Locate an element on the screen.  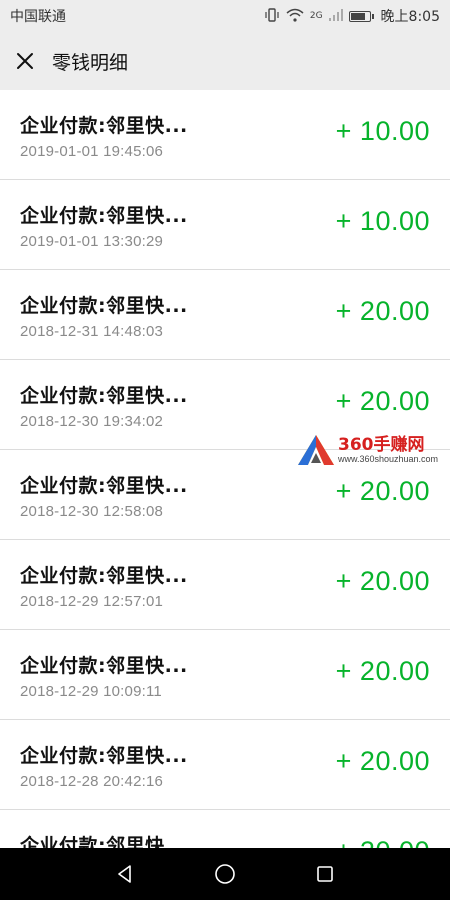
watermark: 360手赚网 www.360shouzhuan.com is located at coordinates (371, 450).